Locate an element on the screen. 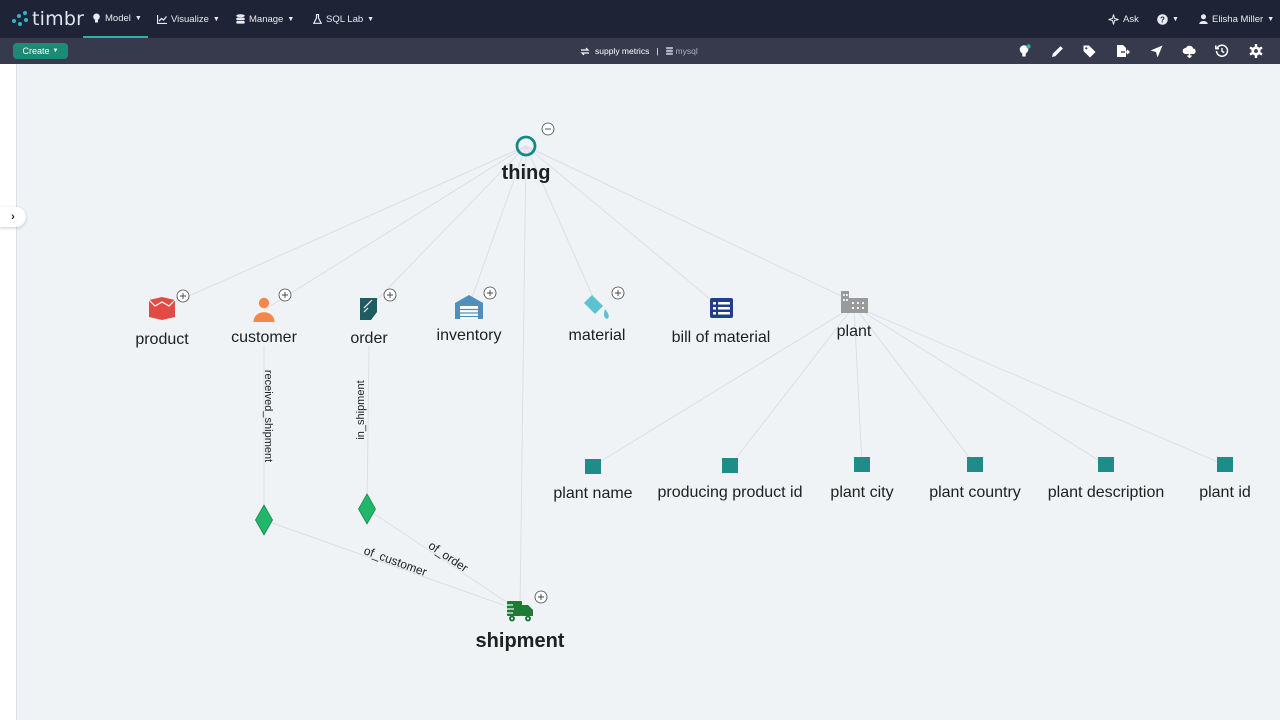  concept-node-customer: customer is located at coordinates (264, 321).